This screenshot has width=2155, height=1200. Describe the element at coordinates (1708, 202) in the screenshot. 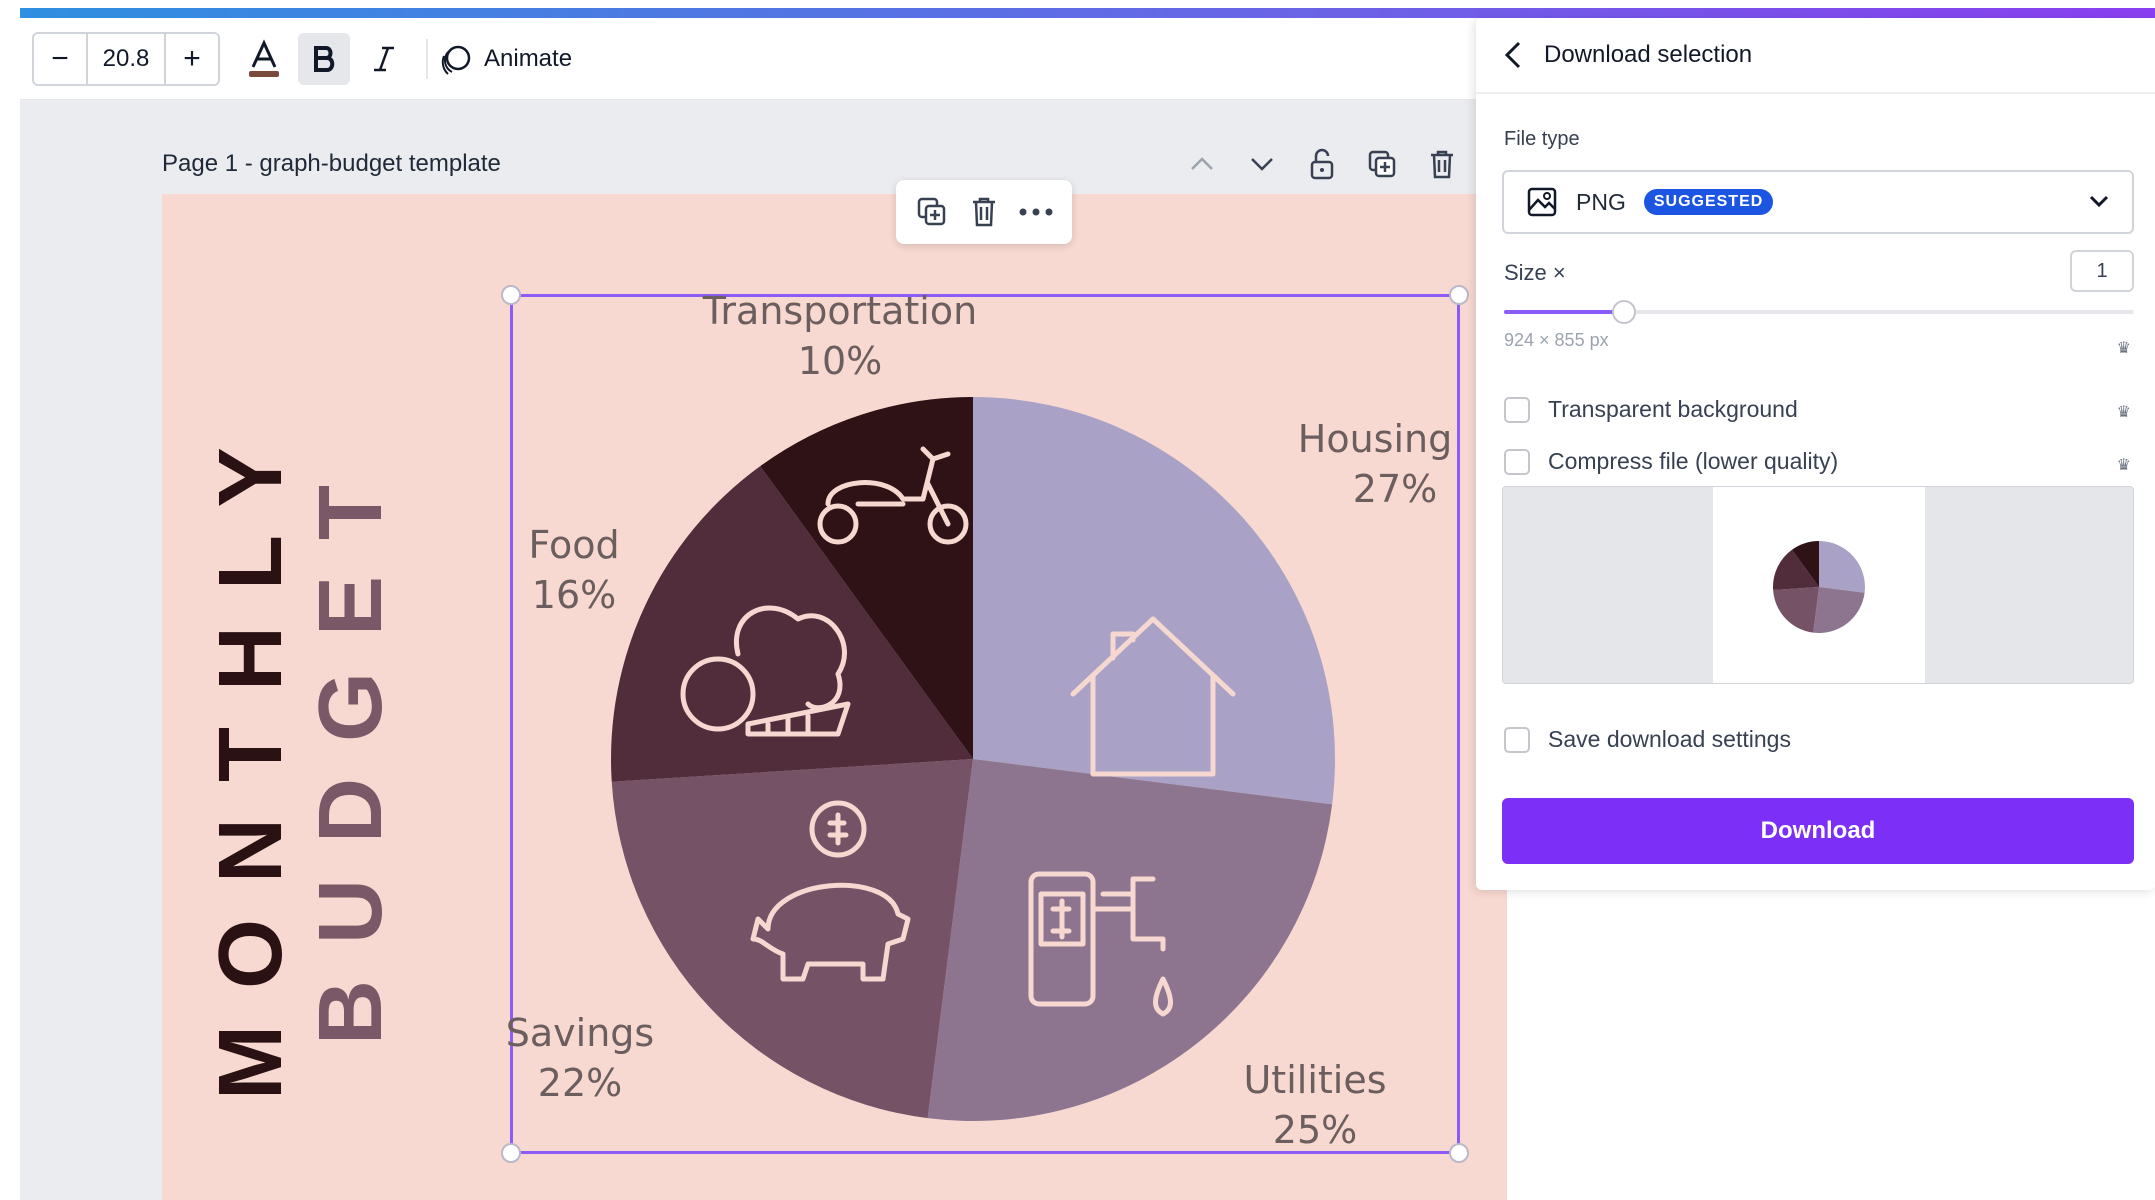

I see `suggested-badge: SUGGESTED` at that location.